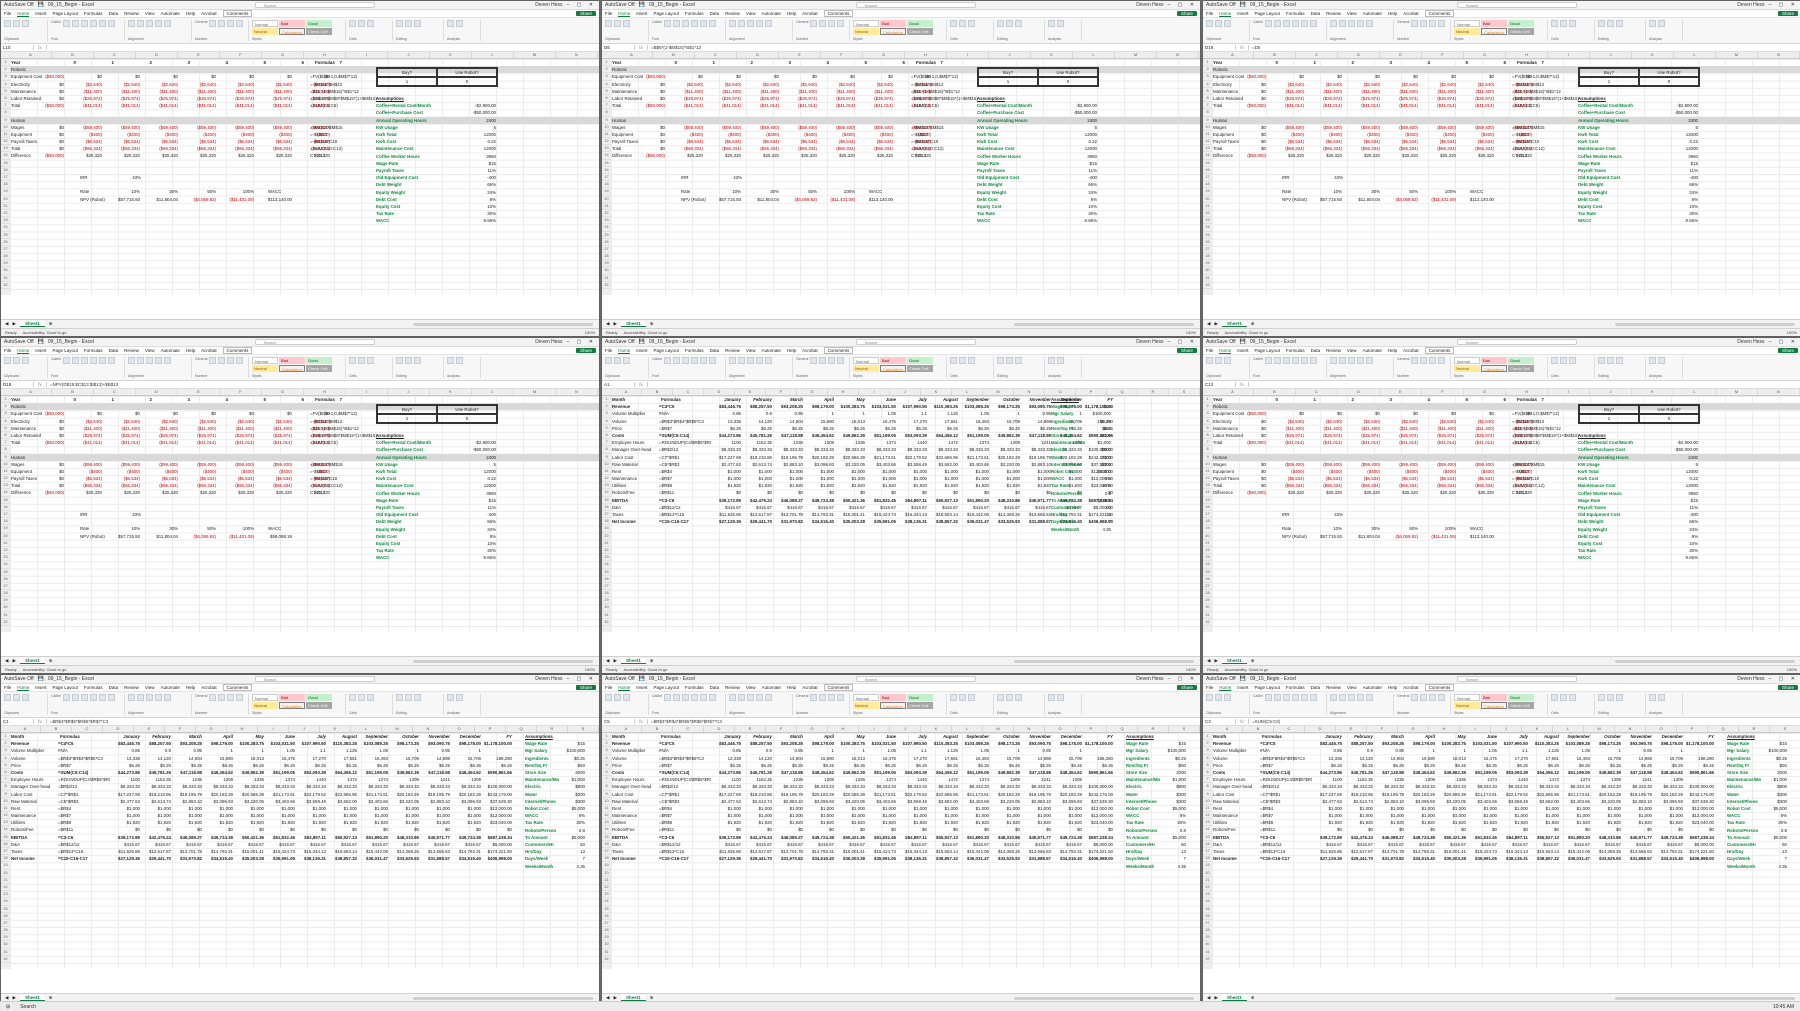  What do you see at coordinates (5, 185) in the screenshot?
I see `row-header: 18` at bounding box center [5, 185].